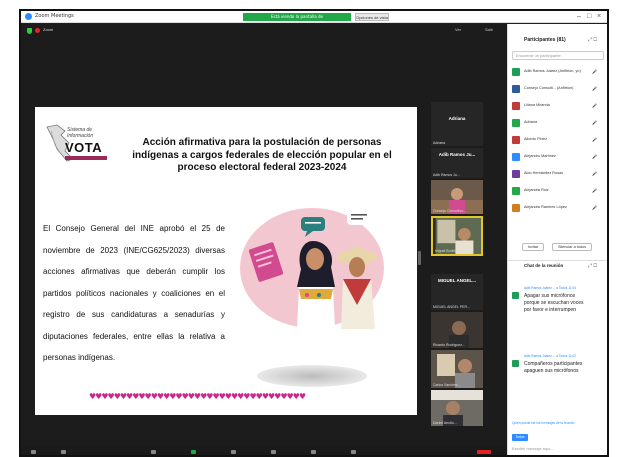 This screenshot has height=457, width=628. Describe the element at coordinates (313, 452) in the screenshot. I see `reactions-icon` at that location.